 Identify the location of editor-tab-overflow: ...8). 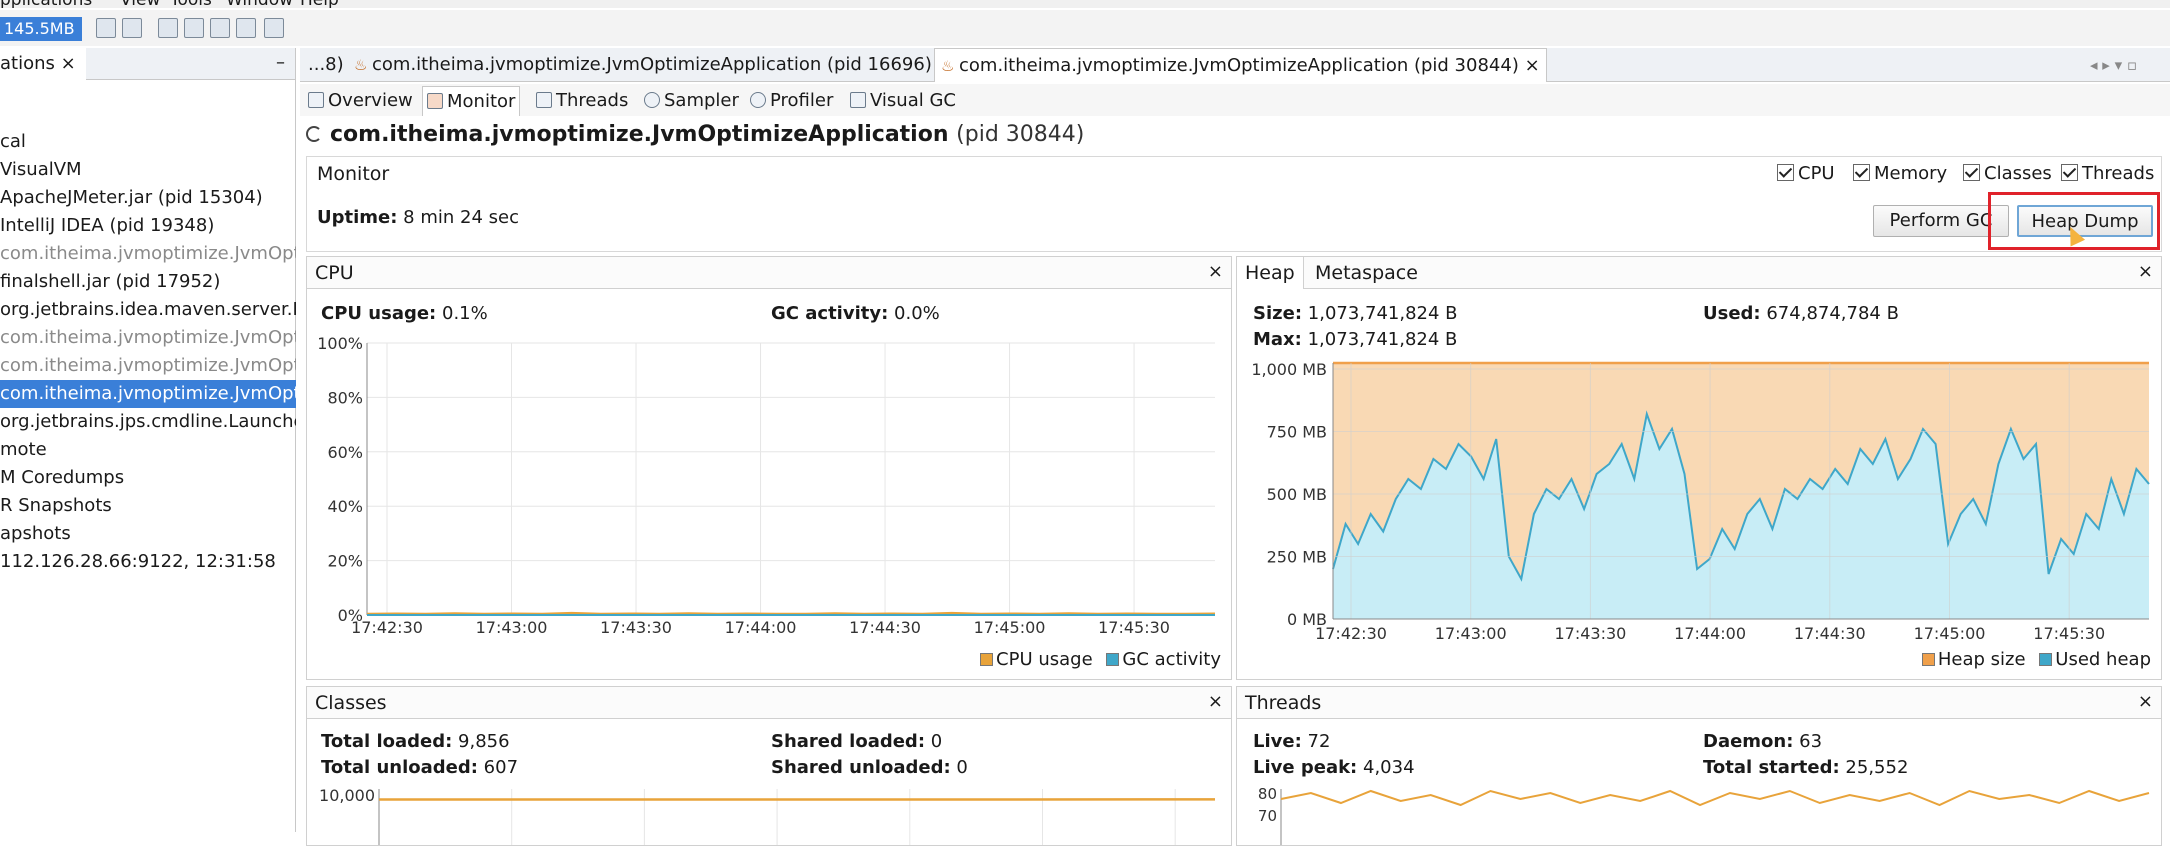
(326, 65).